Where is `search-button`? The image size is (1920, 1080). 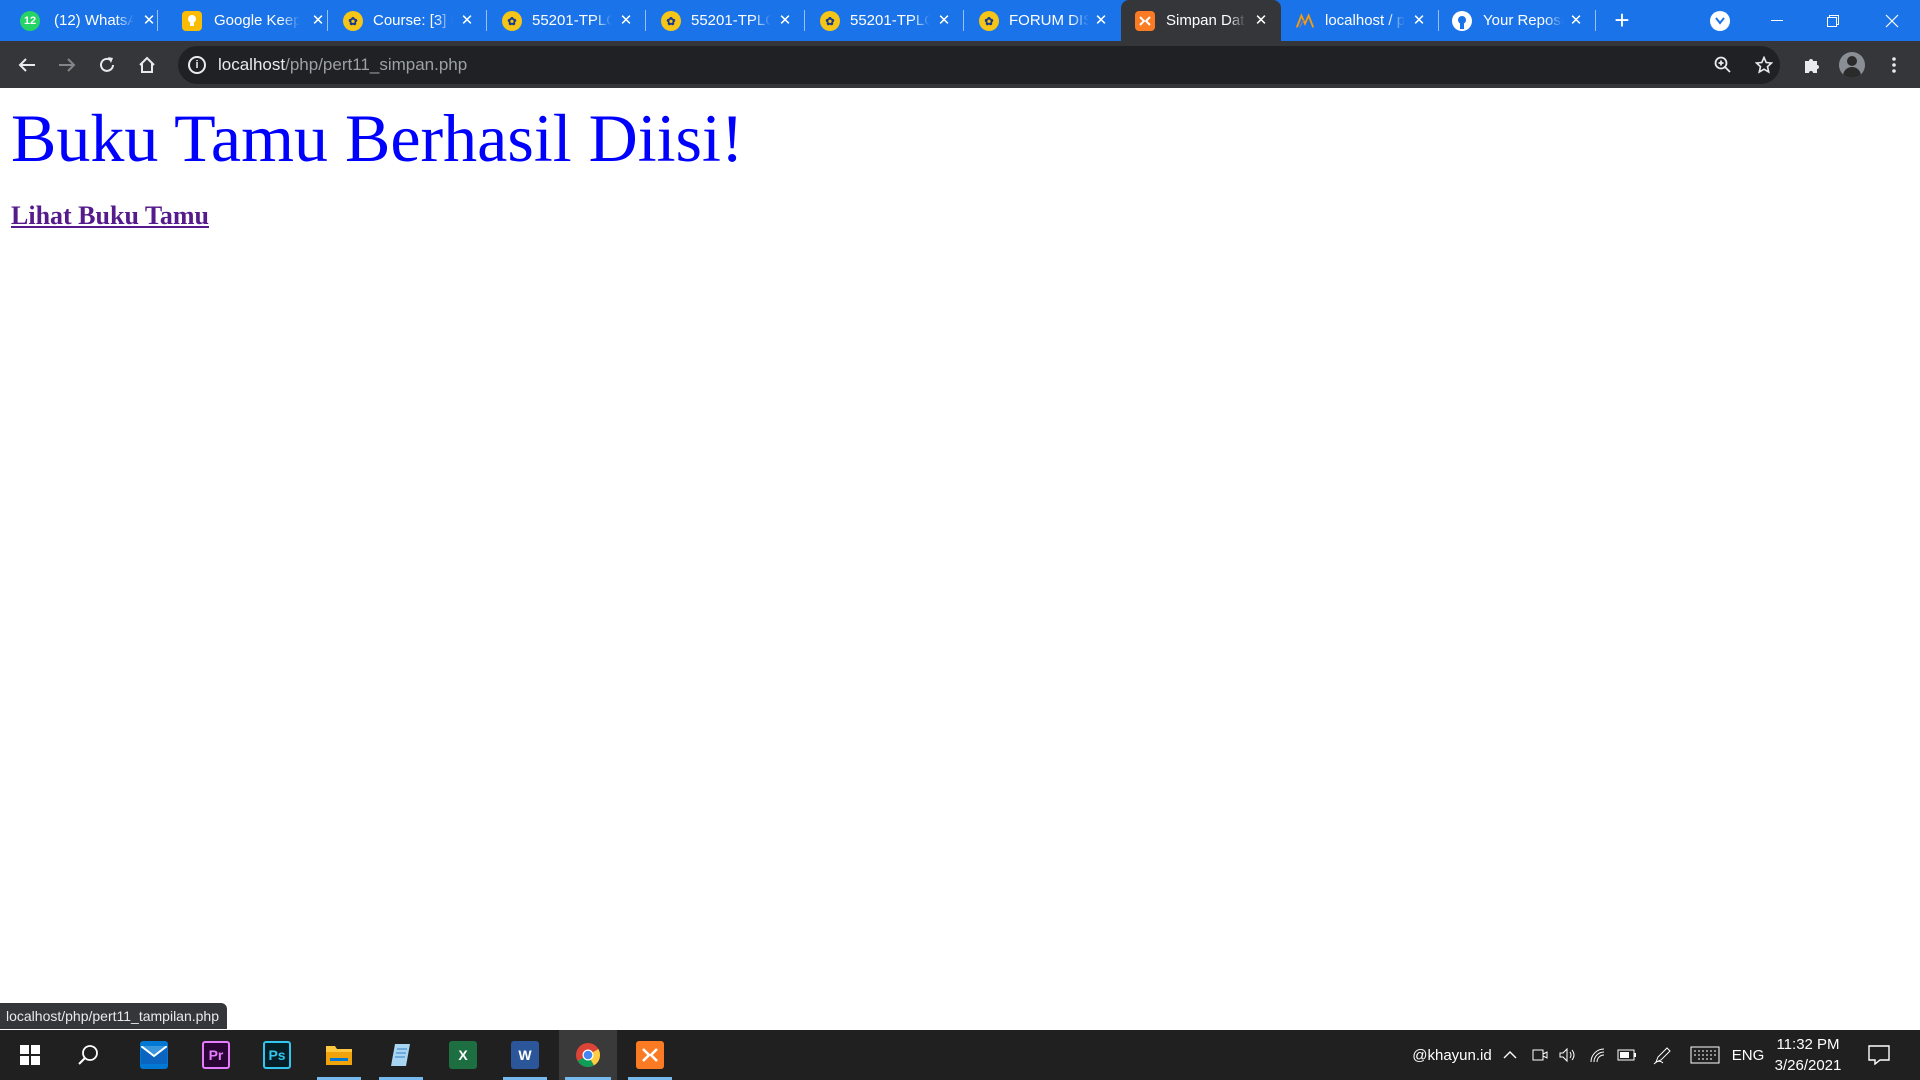 search-button is located at coordinates (88, 1055).